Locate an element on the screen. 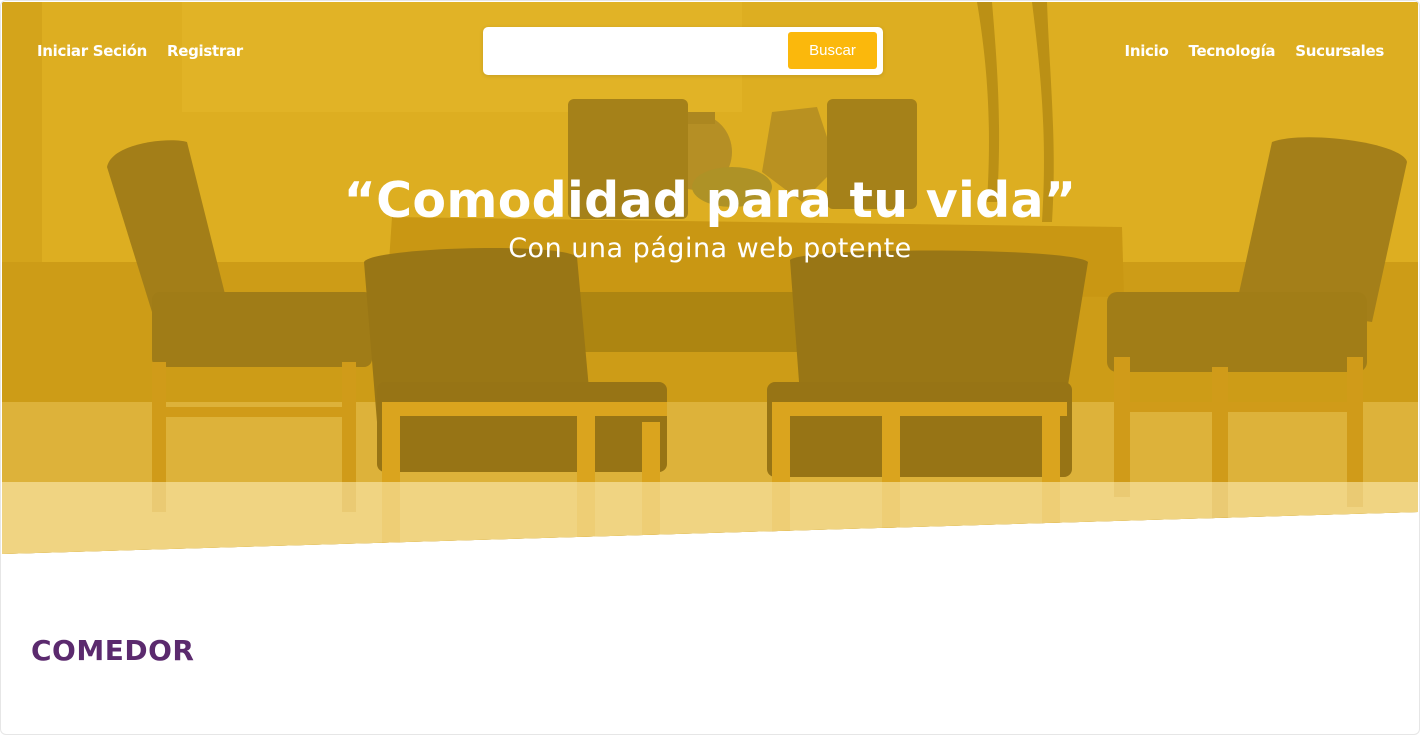 The image size is (1420, 735). account-nav: Iniciar Seción Registrar is located at coordinates (140, 51).